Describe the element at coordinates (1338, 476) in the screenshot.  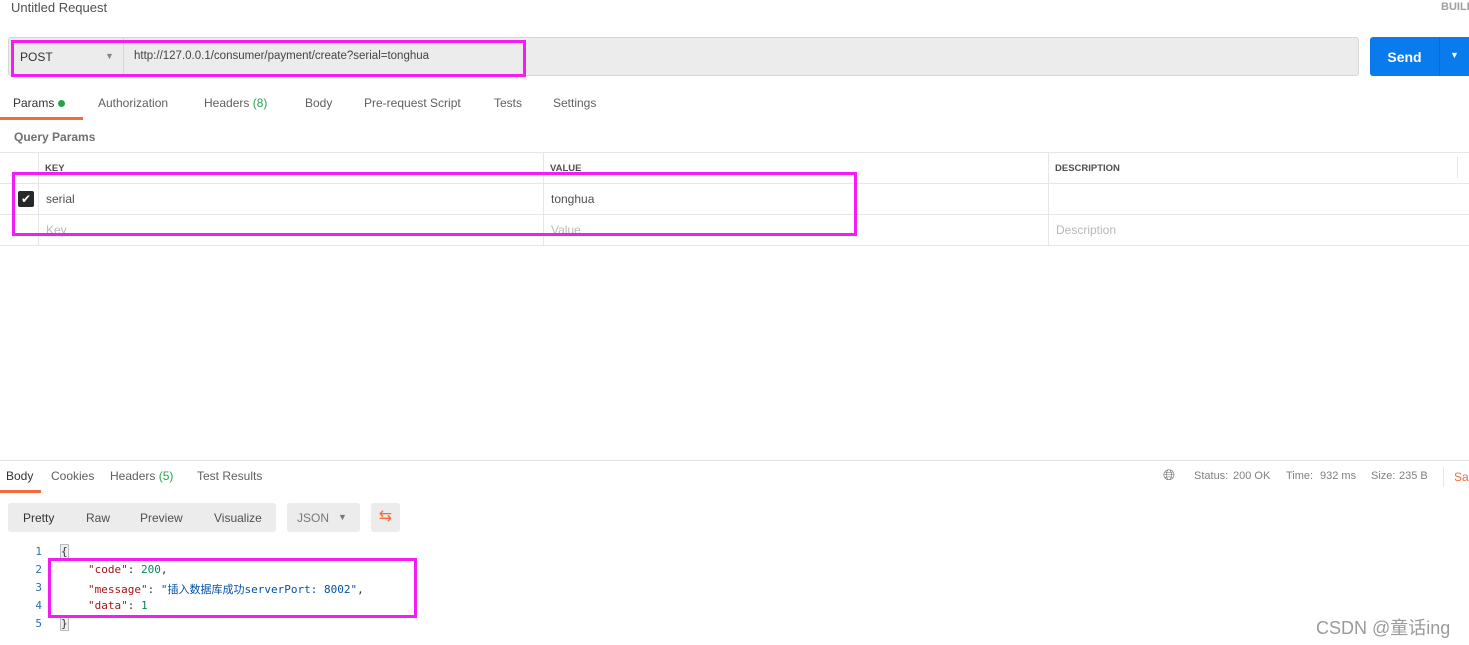
I see `time-value: 932 ms` at that location.